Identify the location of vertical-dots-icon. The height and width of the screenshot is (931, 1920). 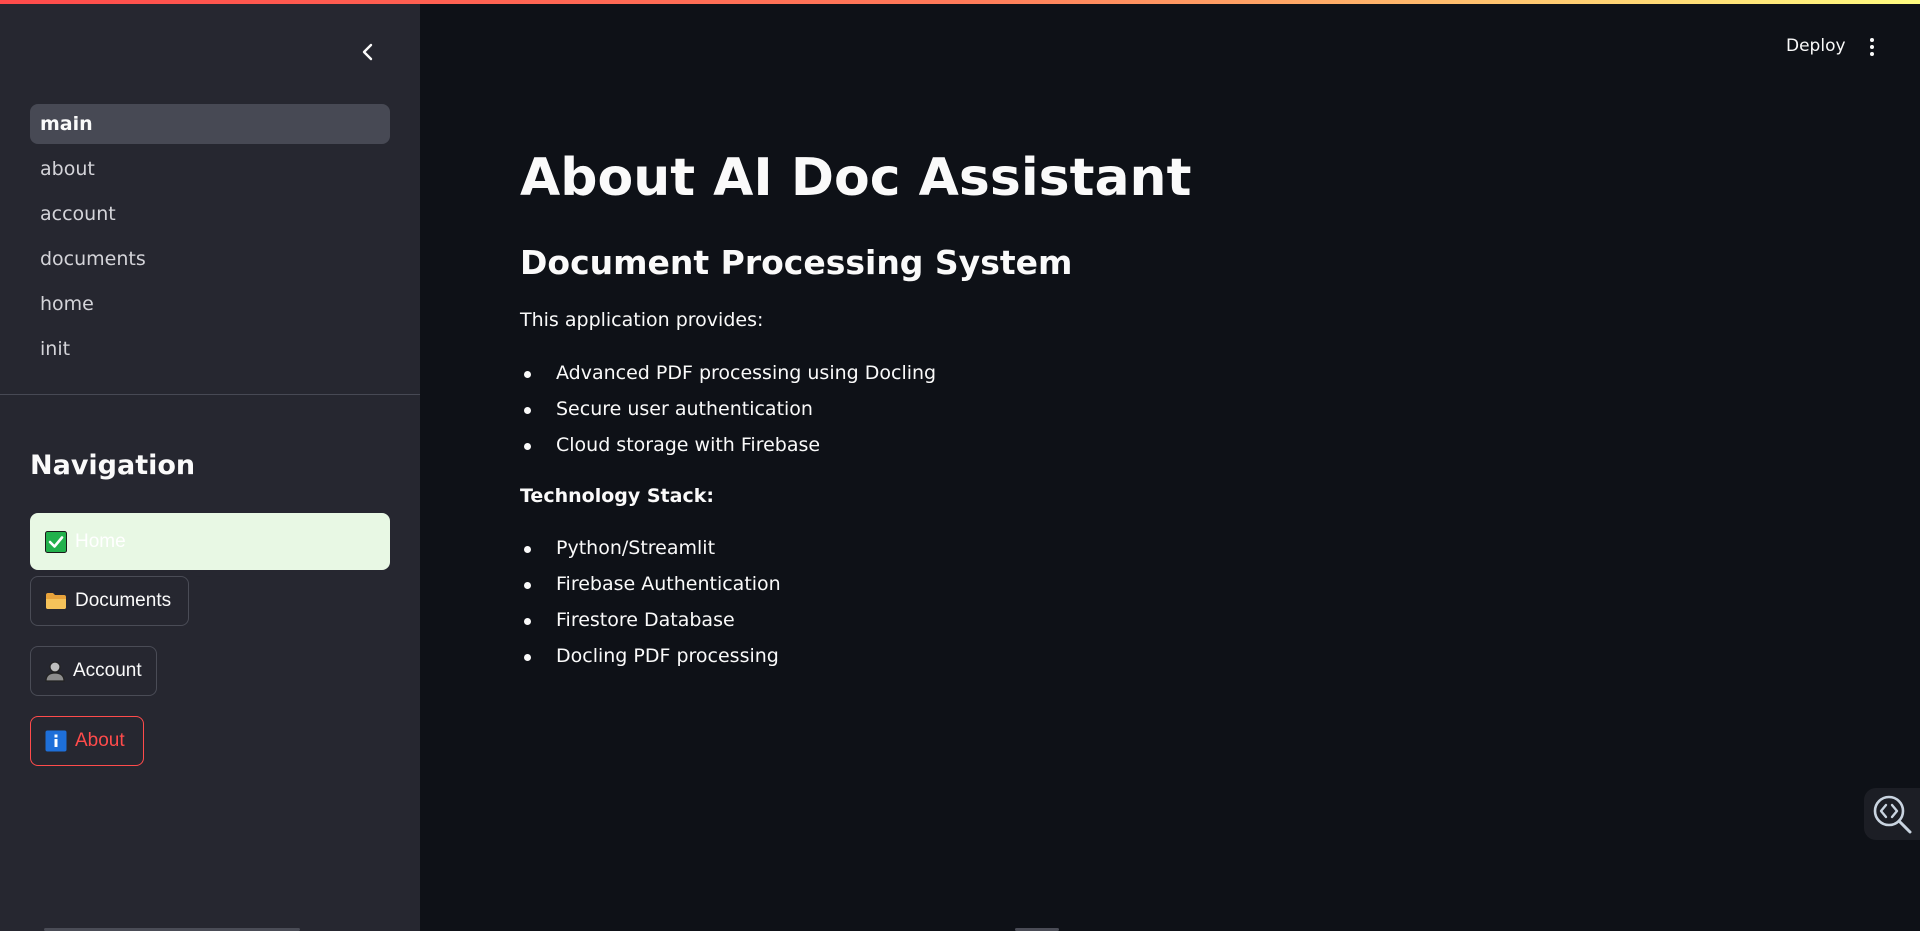
(1872, 47).